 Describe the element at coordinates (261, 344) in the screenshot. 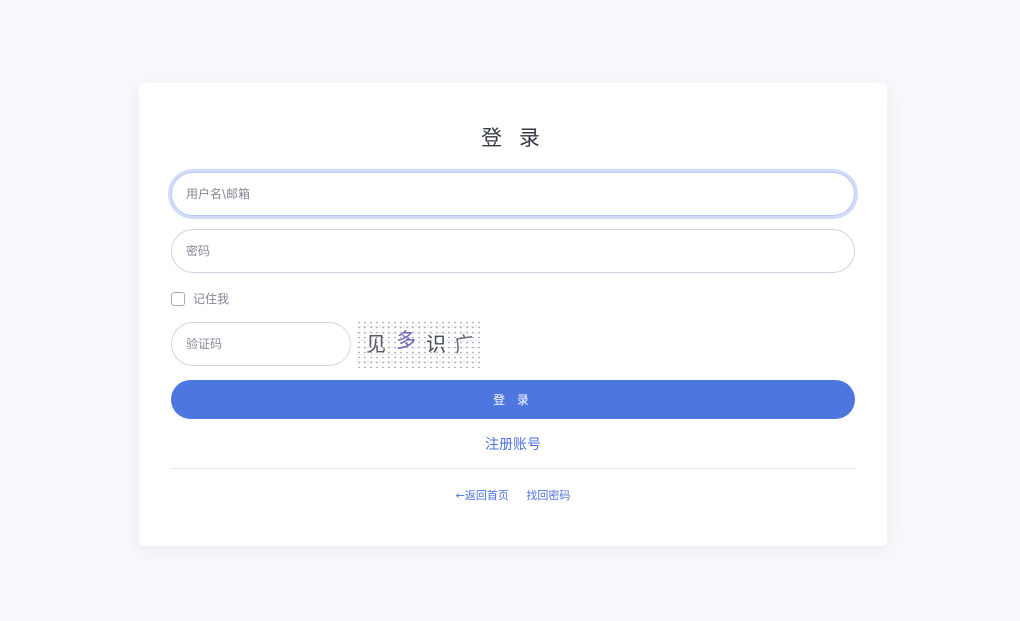

I see `captcha-input` at that location.